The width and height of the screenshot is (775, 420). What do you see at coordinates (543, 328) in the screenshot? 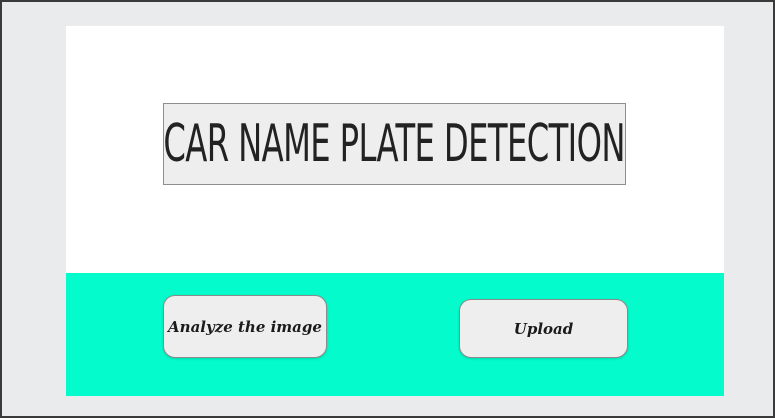
I see `upload-button: Upload` at bounding box center [543, 328].